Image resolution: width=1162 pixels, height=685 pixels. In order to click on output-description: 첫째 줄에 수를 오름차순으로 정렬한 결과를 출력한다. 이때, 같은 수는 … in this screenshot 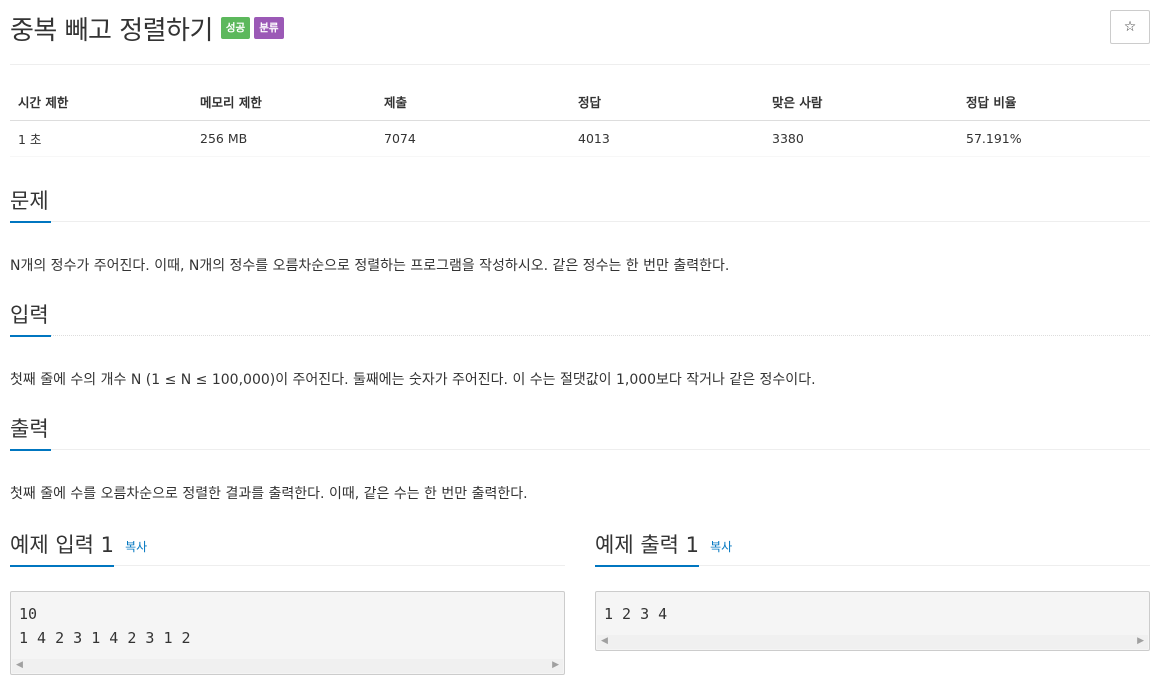, I will do `click(269, 494)`.